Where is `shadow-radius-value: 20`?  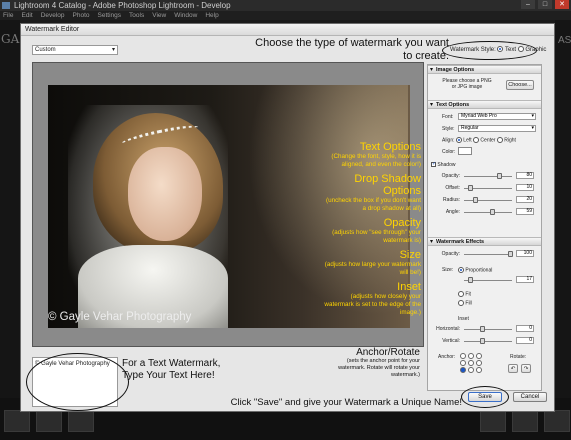
shadow-radius-value: 20 is located at coordinates (525, 199).